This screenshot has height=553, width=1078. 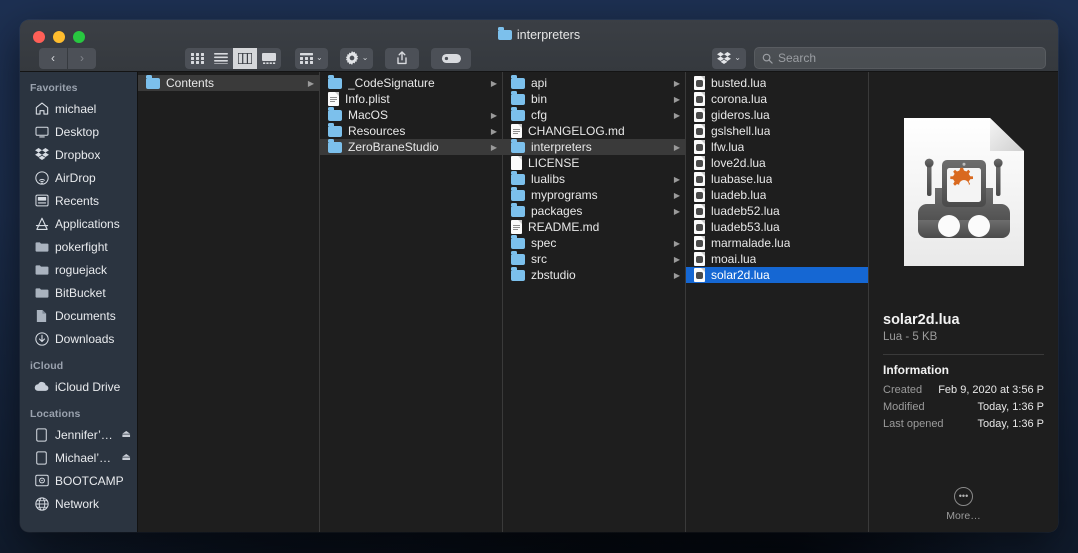 What do you see at coordinates (539, 115) in the screenshot?
I see `row-label: cfg` at bounding box center [539, 115].